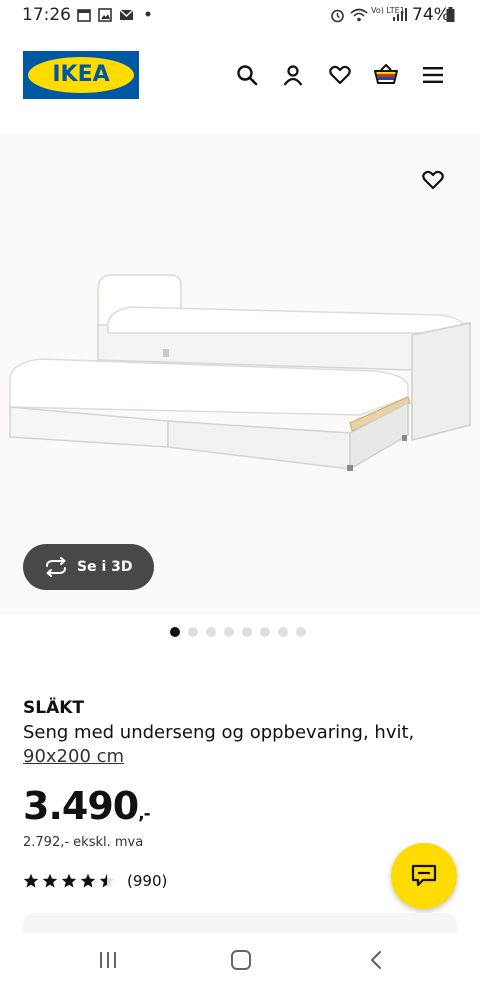  I want to click on product-price: 3.490,-, so click(87, 806).